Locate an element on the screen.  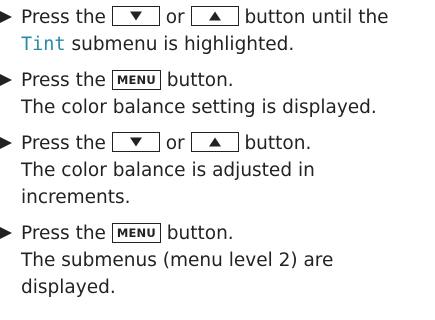
step-4-result-line-2: displayed. is located at coordinates (68, 287).